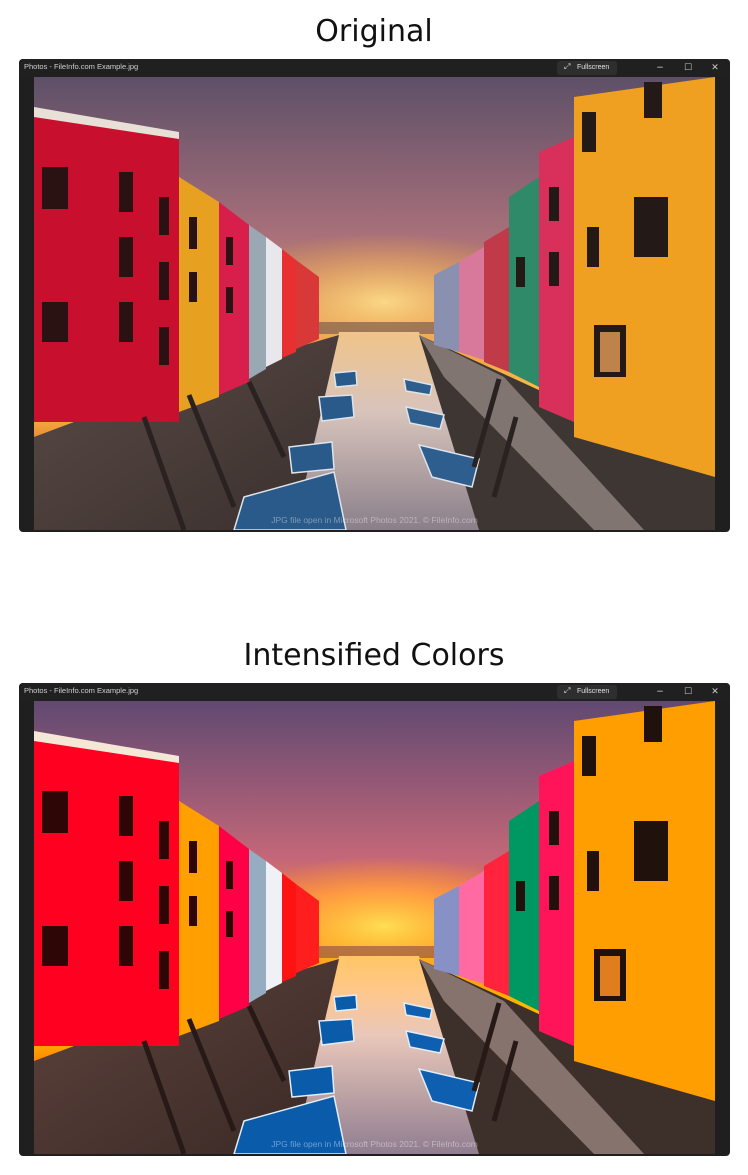 This screenshot has height=1175, width=748. Describe the element at coordinates (374, 655) in the screenshot. I see `panel-title-intensified: Intensified Colors` at that location.